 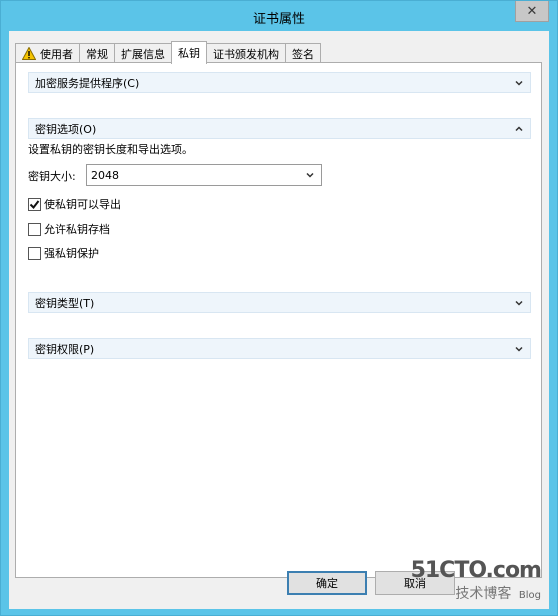 What do you see at coordinates (87, 83) in the screenshot?
I see `section-title: 加密服务提供程序(C)` at bounding box center [87, 83].